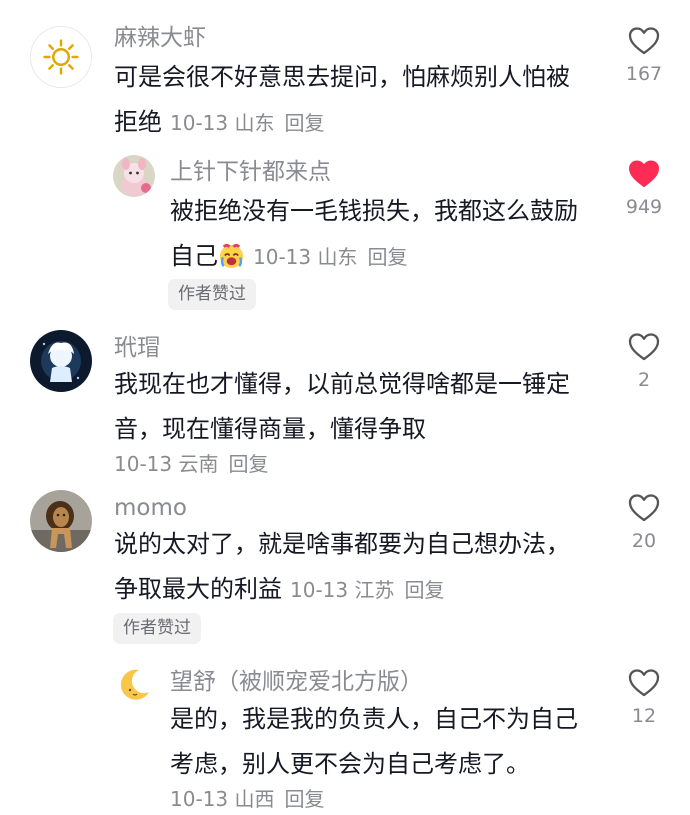 Image resolution: width=690 pixels, height=815 pixels. I want to click on glowing-figure-avatar, so click(61, 361).